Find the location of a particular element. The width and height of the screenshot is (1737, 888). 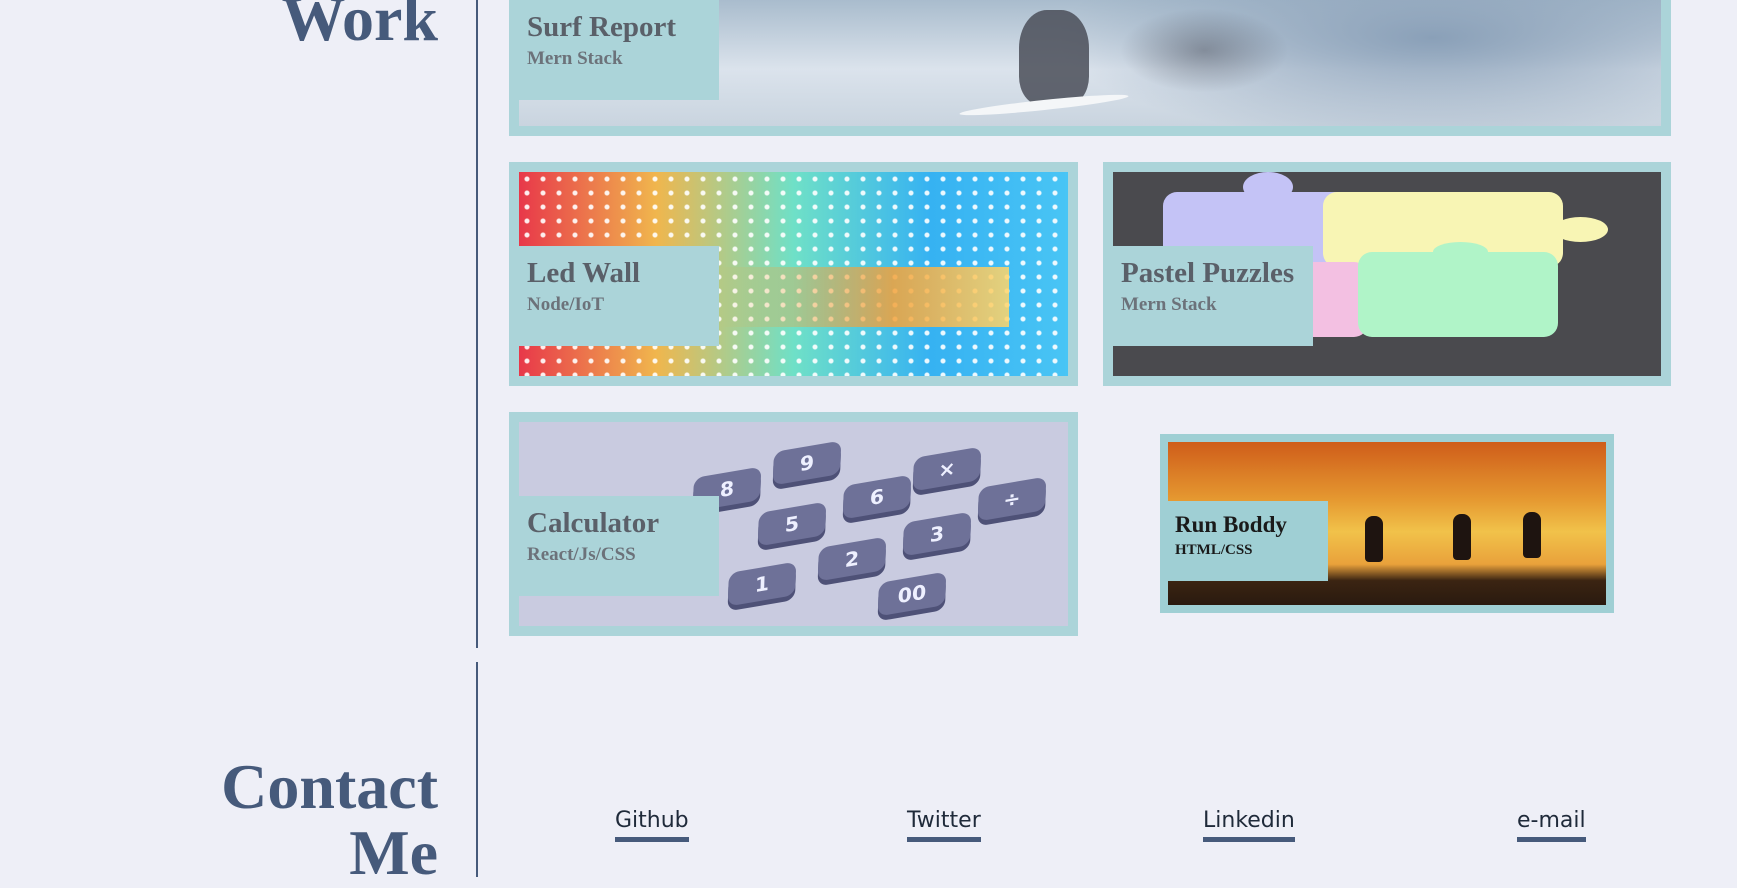

project-name: Surf Report is located at coordinates (602, 27).